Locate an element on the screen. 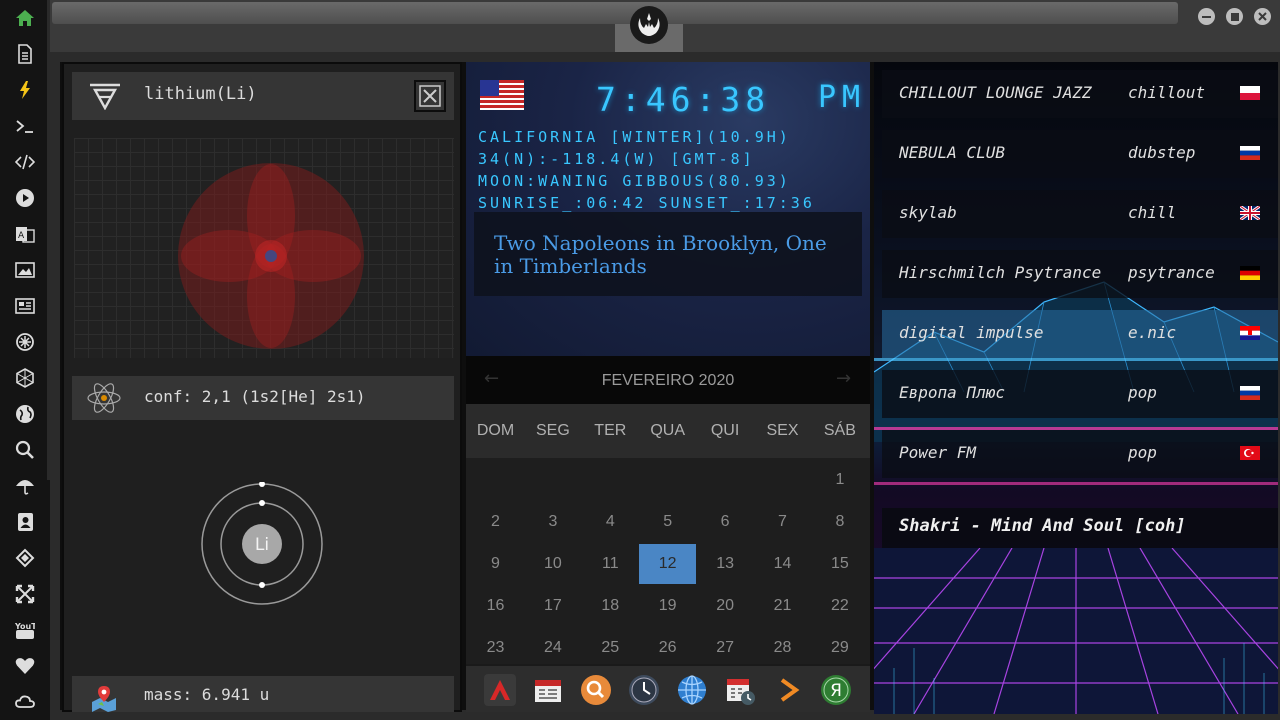 The image size is (1280, 720). calendar-day: 25 is located at coordinates (610, 646).